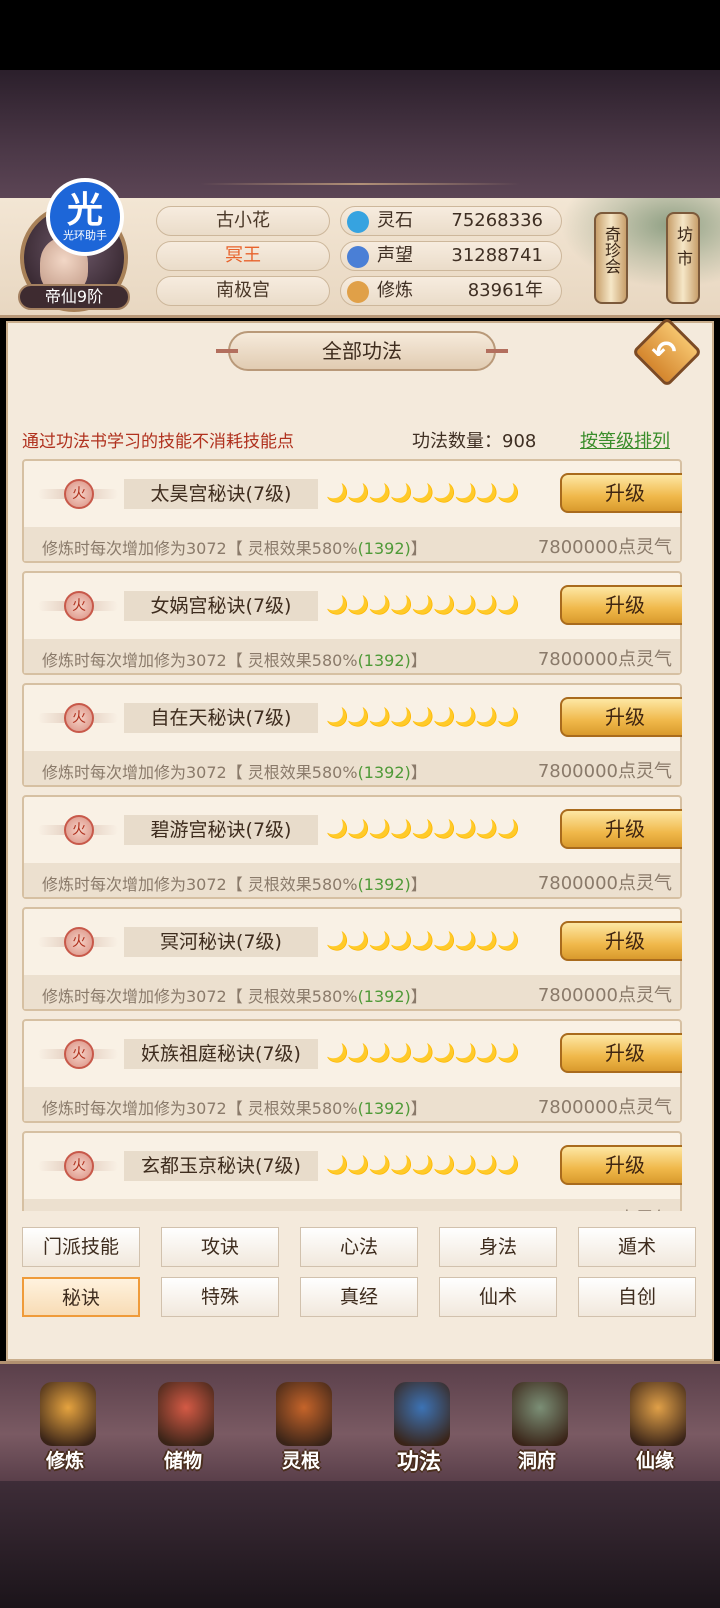 Image resolution: width=720 pixels, height=1608 pixels. I want to click on spirit-stone-icon, so click(358, 222).